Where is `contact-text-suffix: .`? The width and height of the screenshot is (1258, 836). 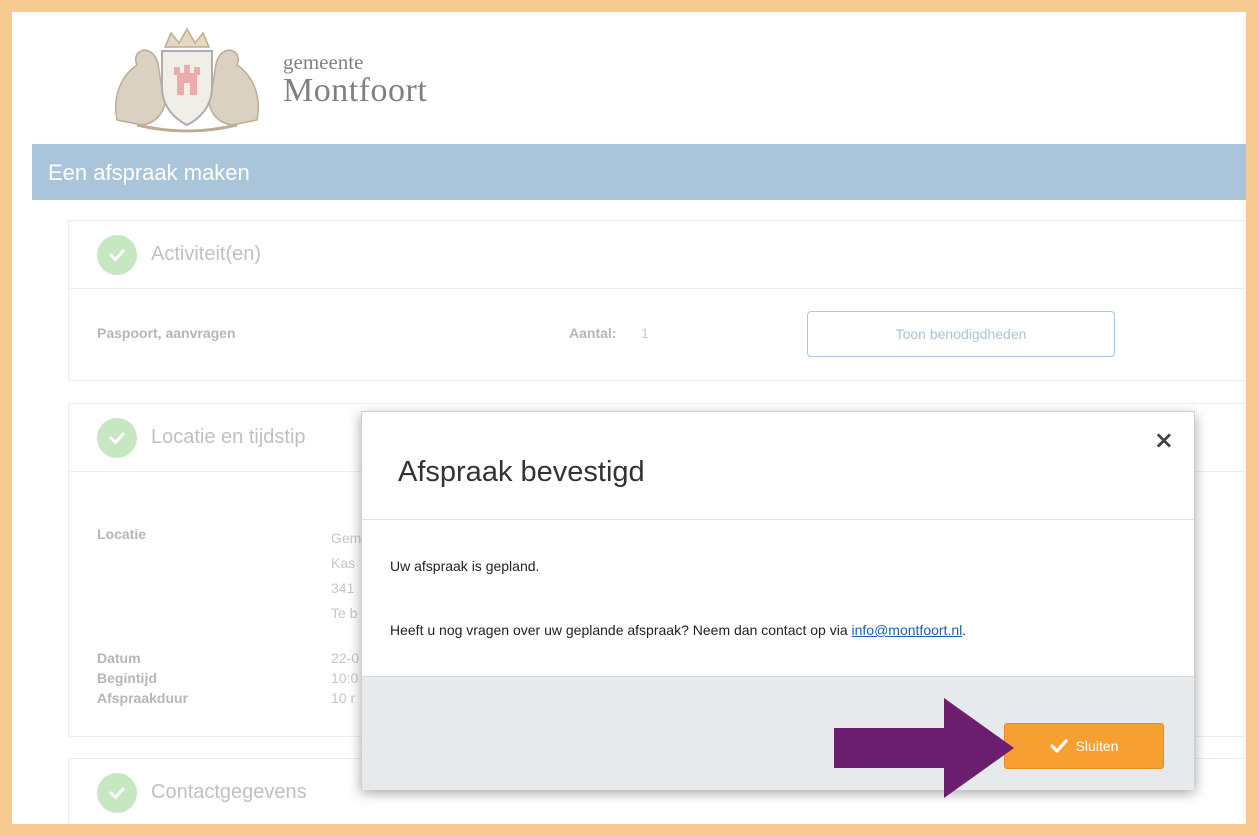 contact-text-suffix: . is located at coordinates (964, 630).